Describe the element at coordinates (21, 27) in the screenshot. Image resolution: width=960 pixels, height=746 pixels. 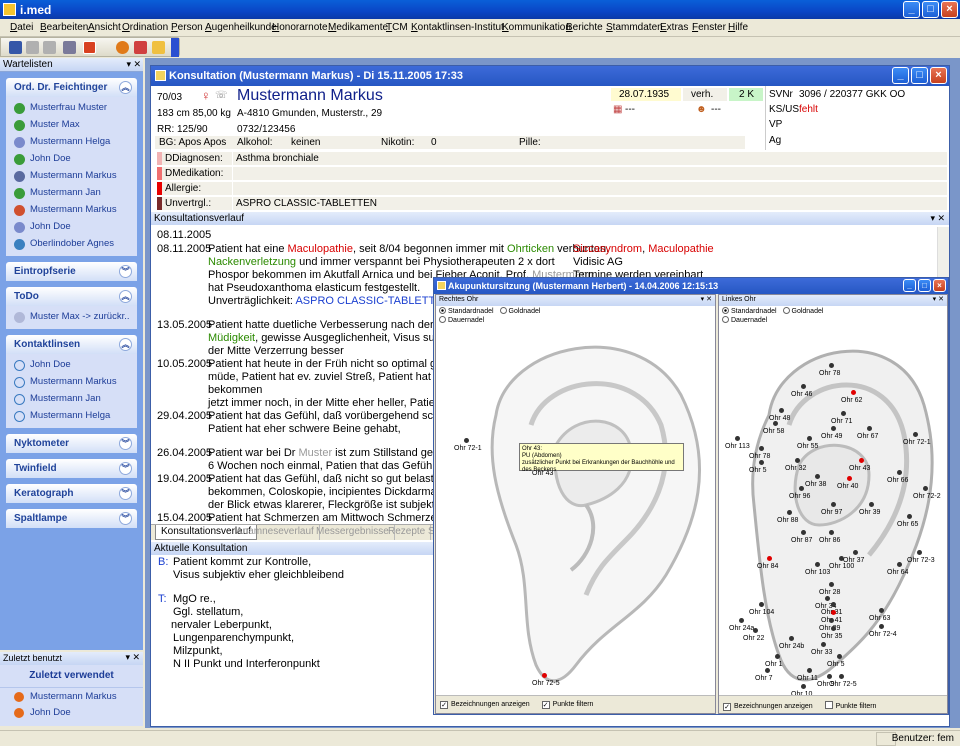
I see `menu-datei: Datei` at that location.